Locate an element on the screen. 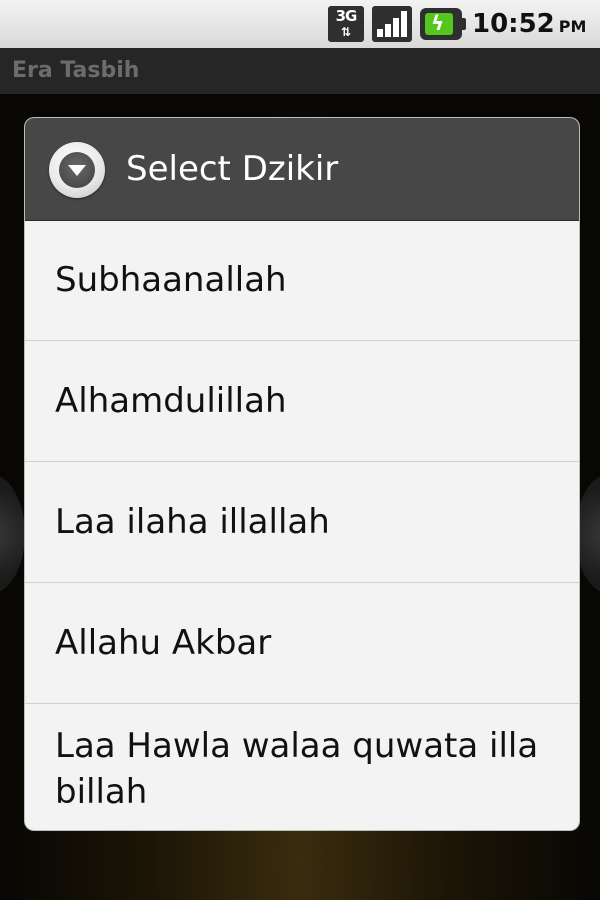  signal-strength-icon is located at coordinates (392, 24).